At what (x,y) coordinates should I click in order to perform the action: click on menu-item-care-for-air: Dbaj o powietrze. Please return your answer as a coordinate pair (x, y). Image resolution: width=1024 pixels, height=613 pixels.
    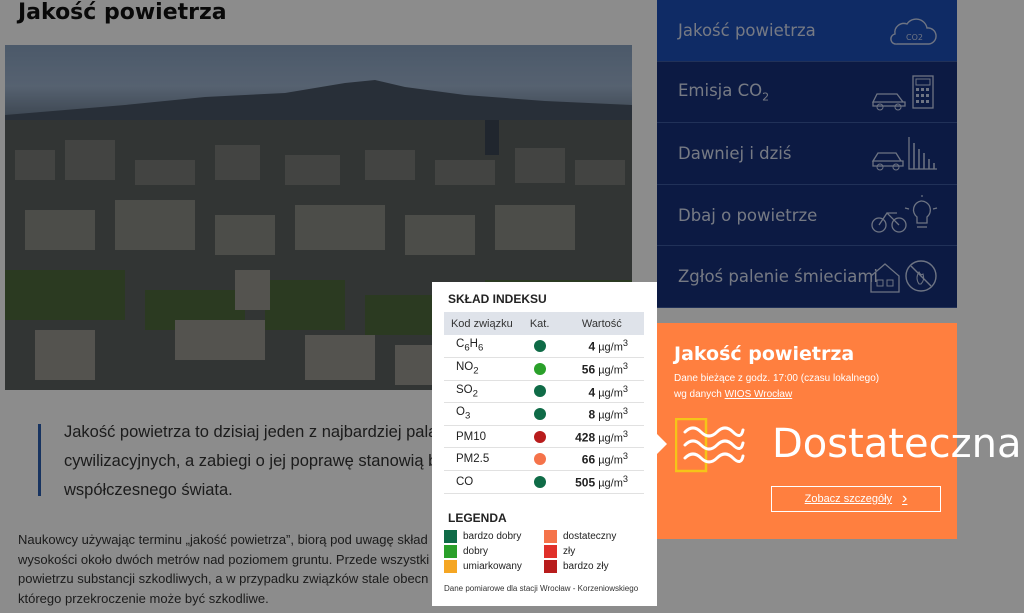
    Looking at the image, I should click on (807, 215).